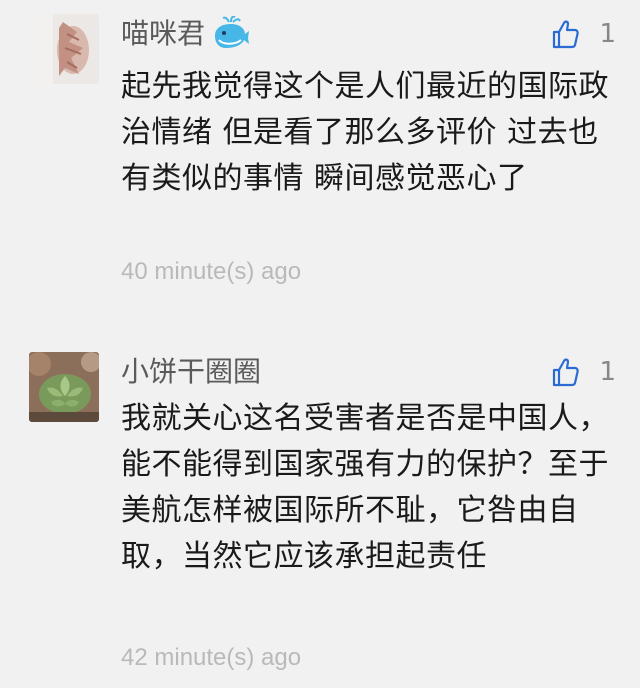 The width and height of the screenshot is (640, 688). What do you see at coordinates (211, 271) in the screenshot?
I see `timestamp: 40 minute(s) ago` at bounding box center [211, 271].